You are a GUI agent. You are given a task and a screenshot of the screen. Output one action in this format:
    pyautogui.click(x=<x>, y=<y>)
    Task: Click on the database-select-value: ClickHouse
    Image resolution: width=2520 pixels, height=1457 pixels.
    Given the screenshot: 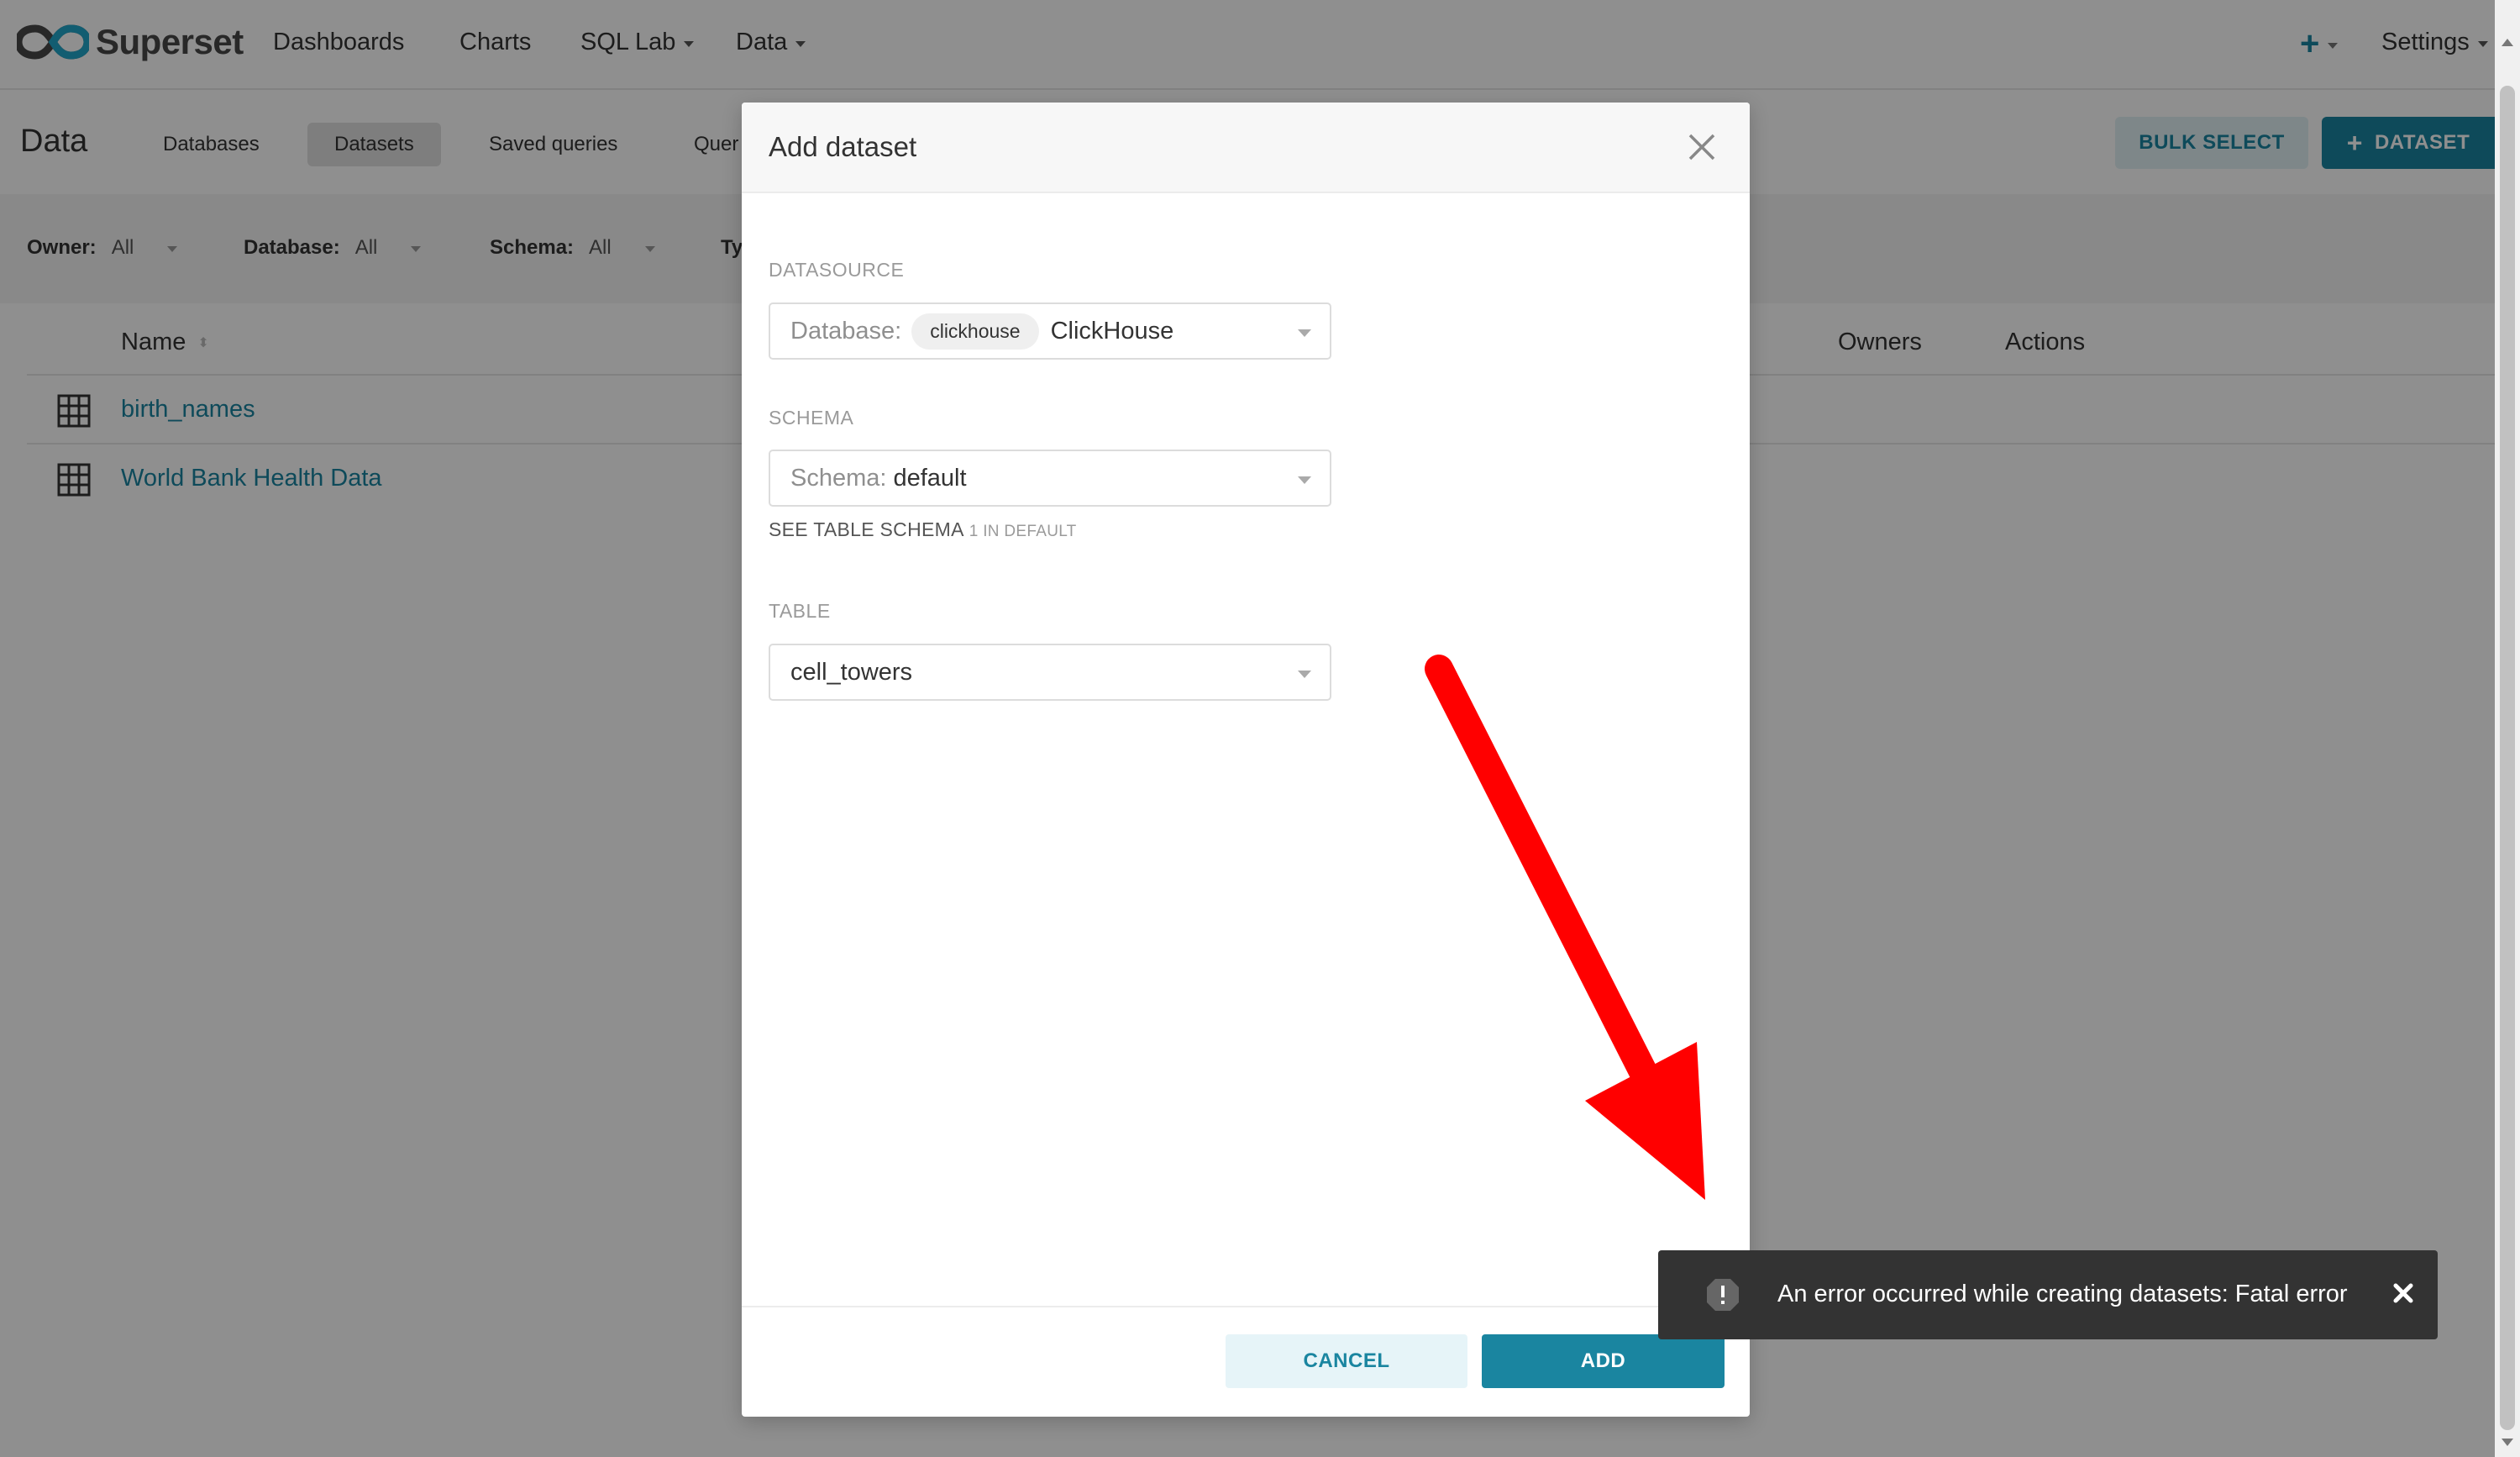 What is the action you would take?
    pyautogui.click(x=1112, y=331)
    